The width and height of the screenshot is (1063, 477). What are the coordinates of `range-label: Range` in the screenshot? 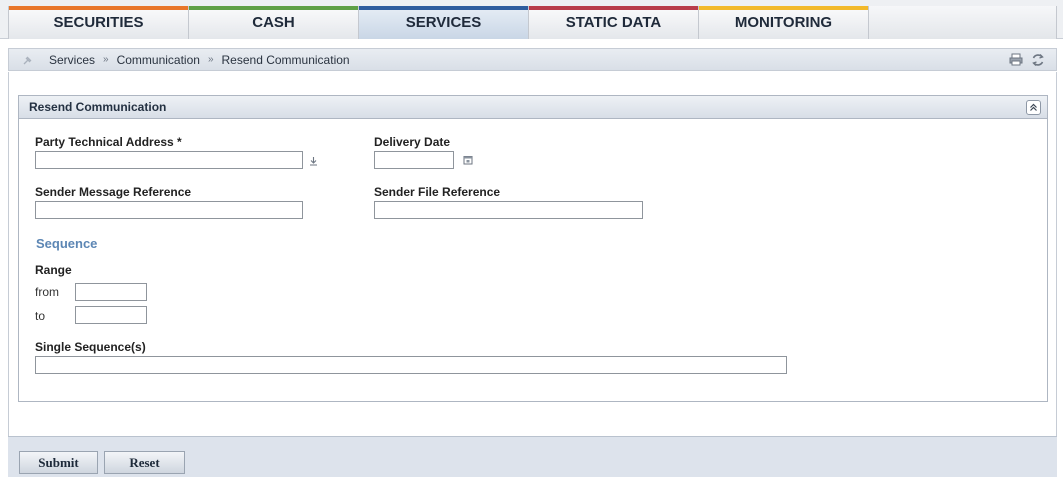 It's located at (53, 270).